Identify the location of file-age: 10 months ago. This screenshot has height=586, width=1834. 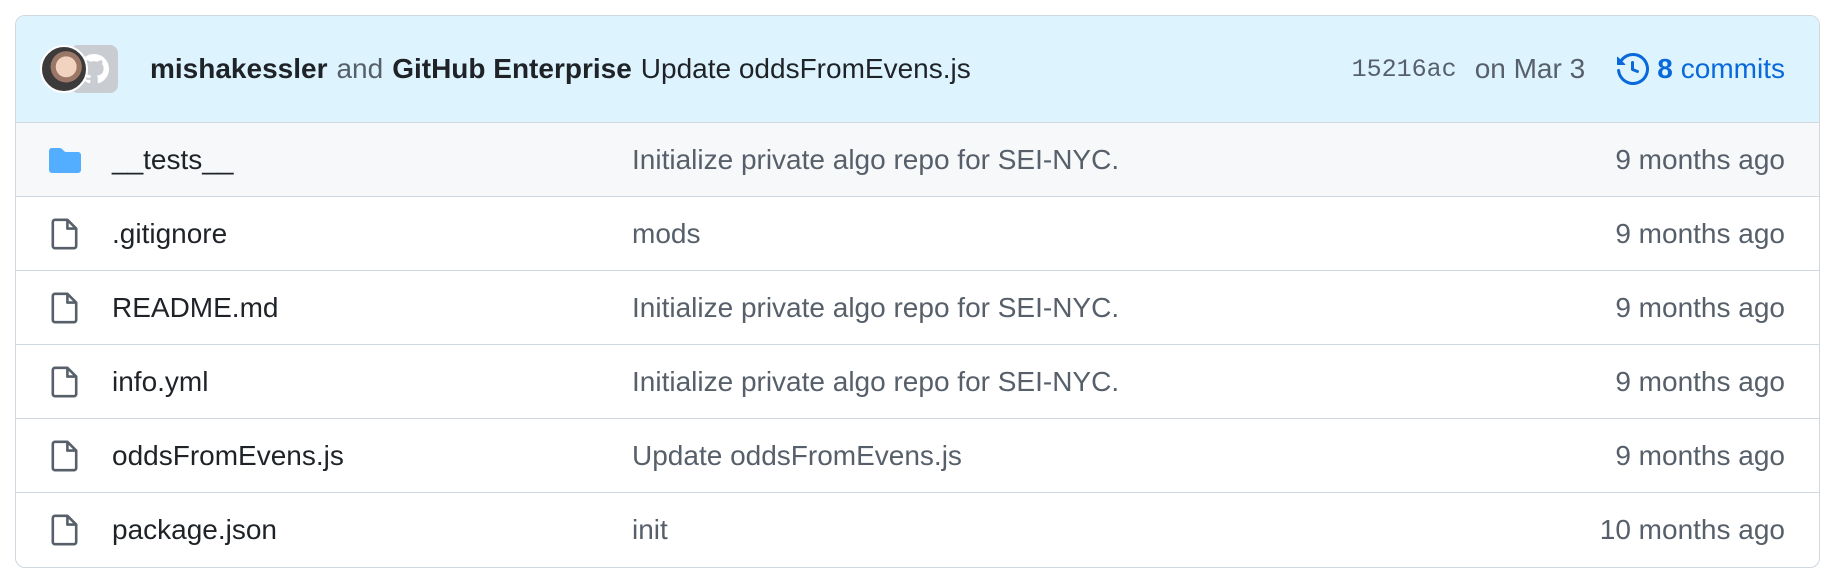
(1692, 529).